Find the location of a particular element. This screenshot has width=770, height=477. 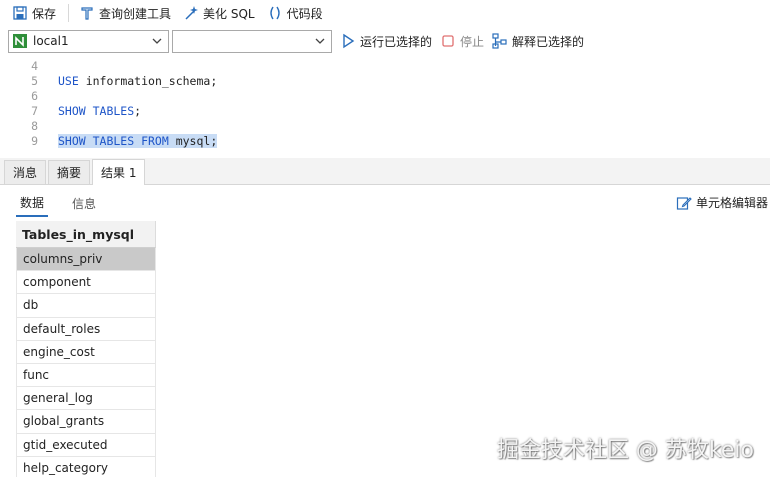

code-snippet-button: 代码段 is located at coordinates (295, 13).